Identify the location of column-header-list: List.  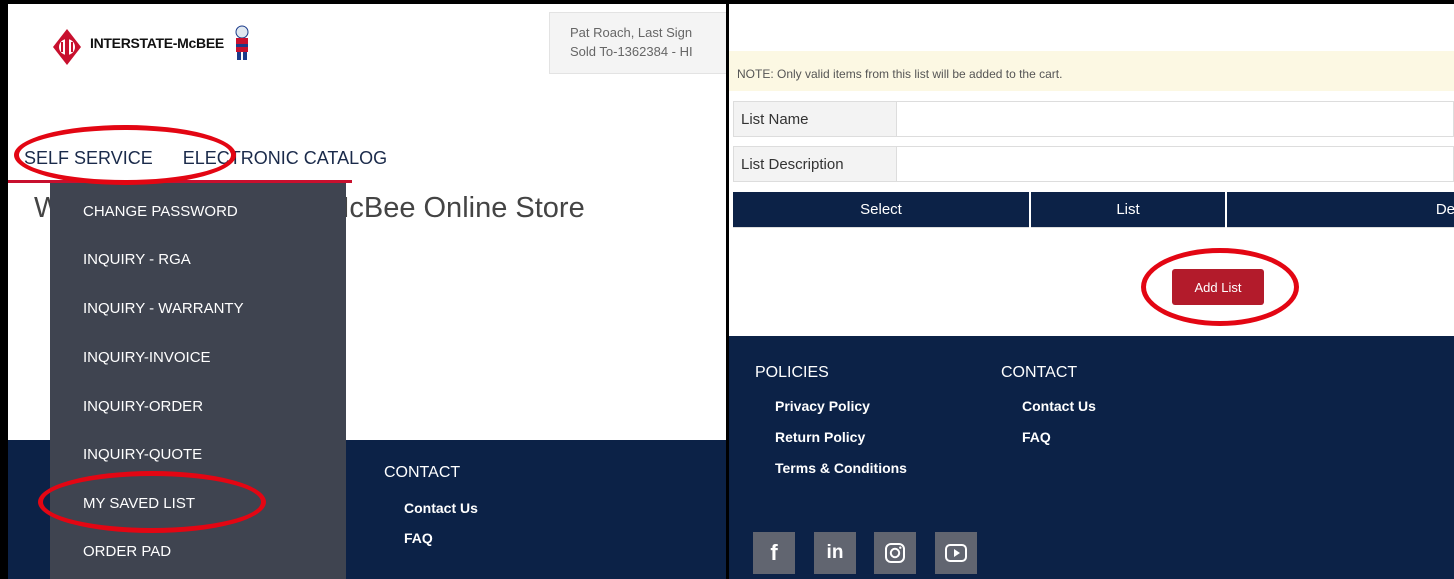
(1129, 210).